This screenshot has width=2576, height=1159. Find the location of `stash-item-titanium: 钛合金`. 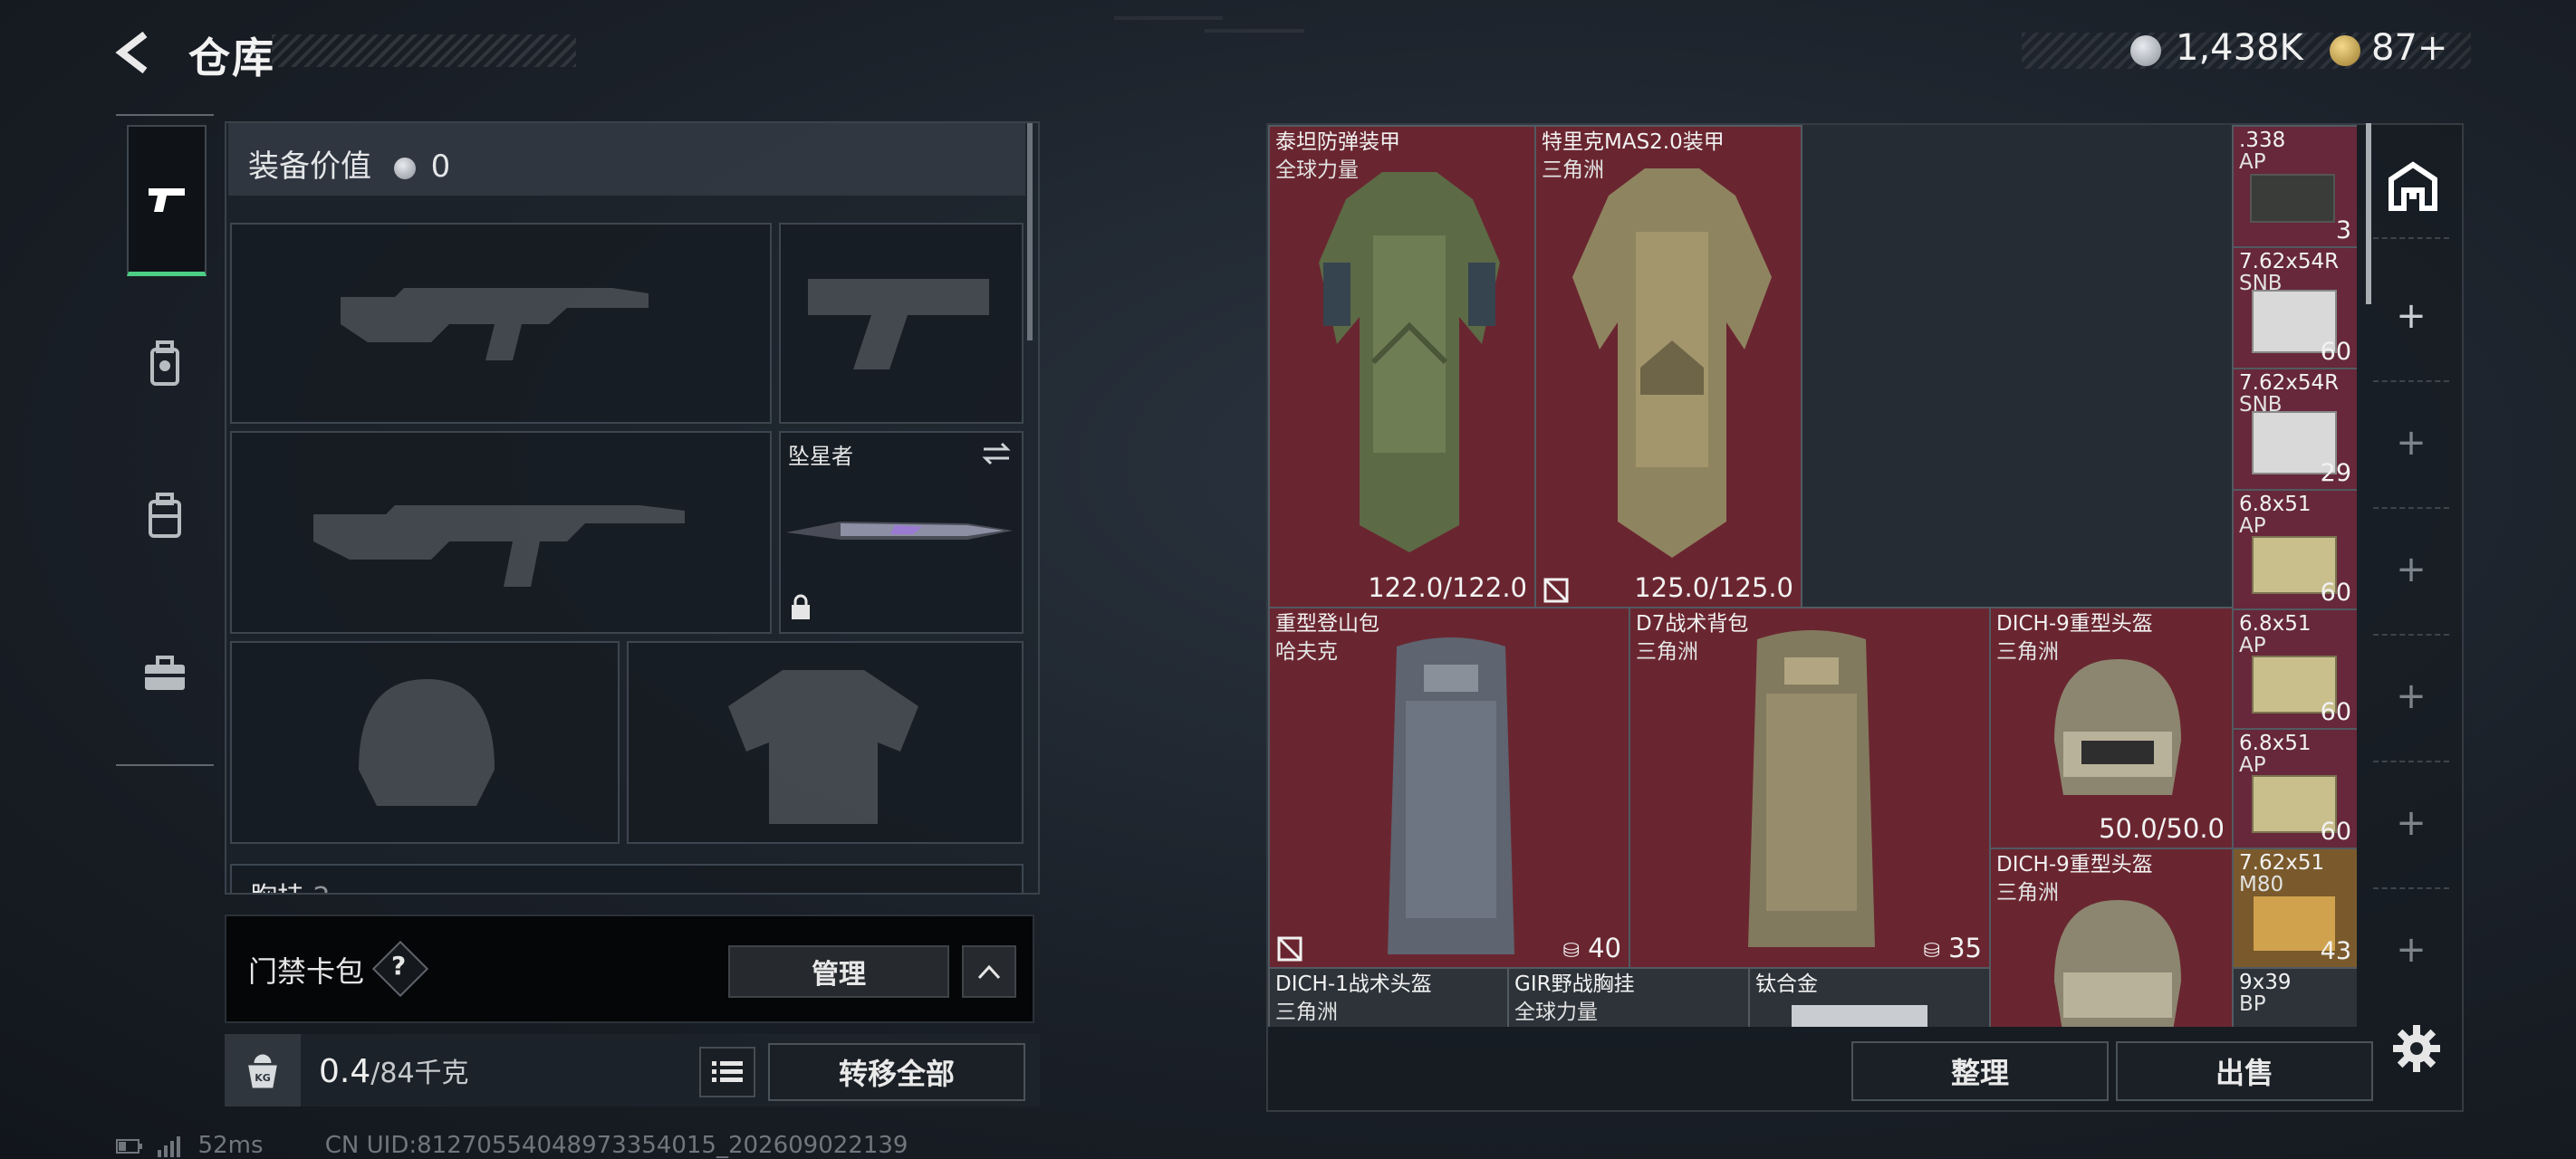

stash-item-titanium: 钛合金 is located at coordinates (1869, 997).